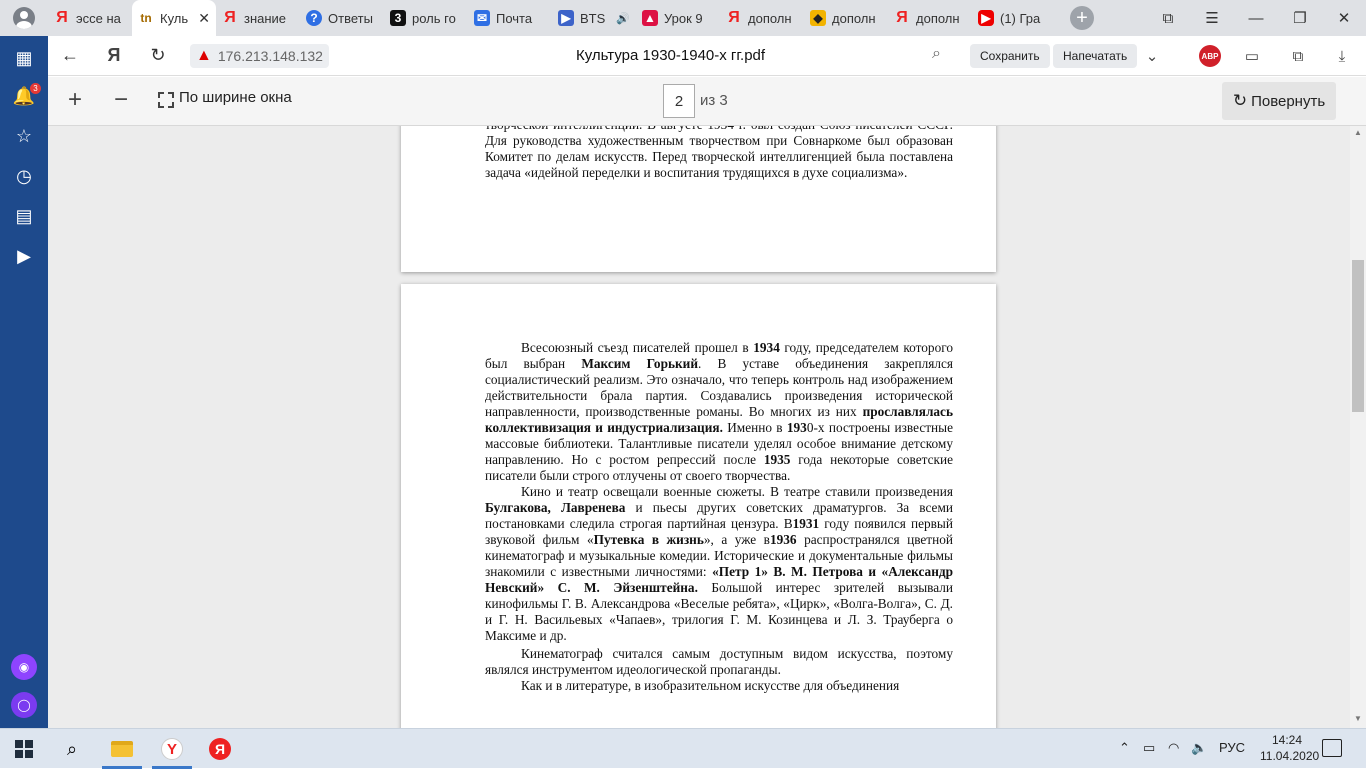 The image size is (1366, 769). I want to click on fit-width-icon, so click(166, 100).